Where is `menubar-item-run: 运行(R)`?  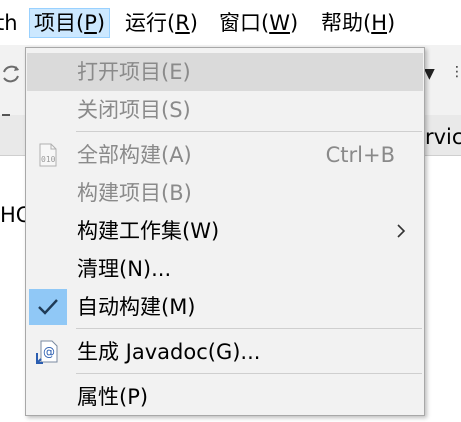 menubar-item-run: 运行(R) is located at coordinates (161, 23).